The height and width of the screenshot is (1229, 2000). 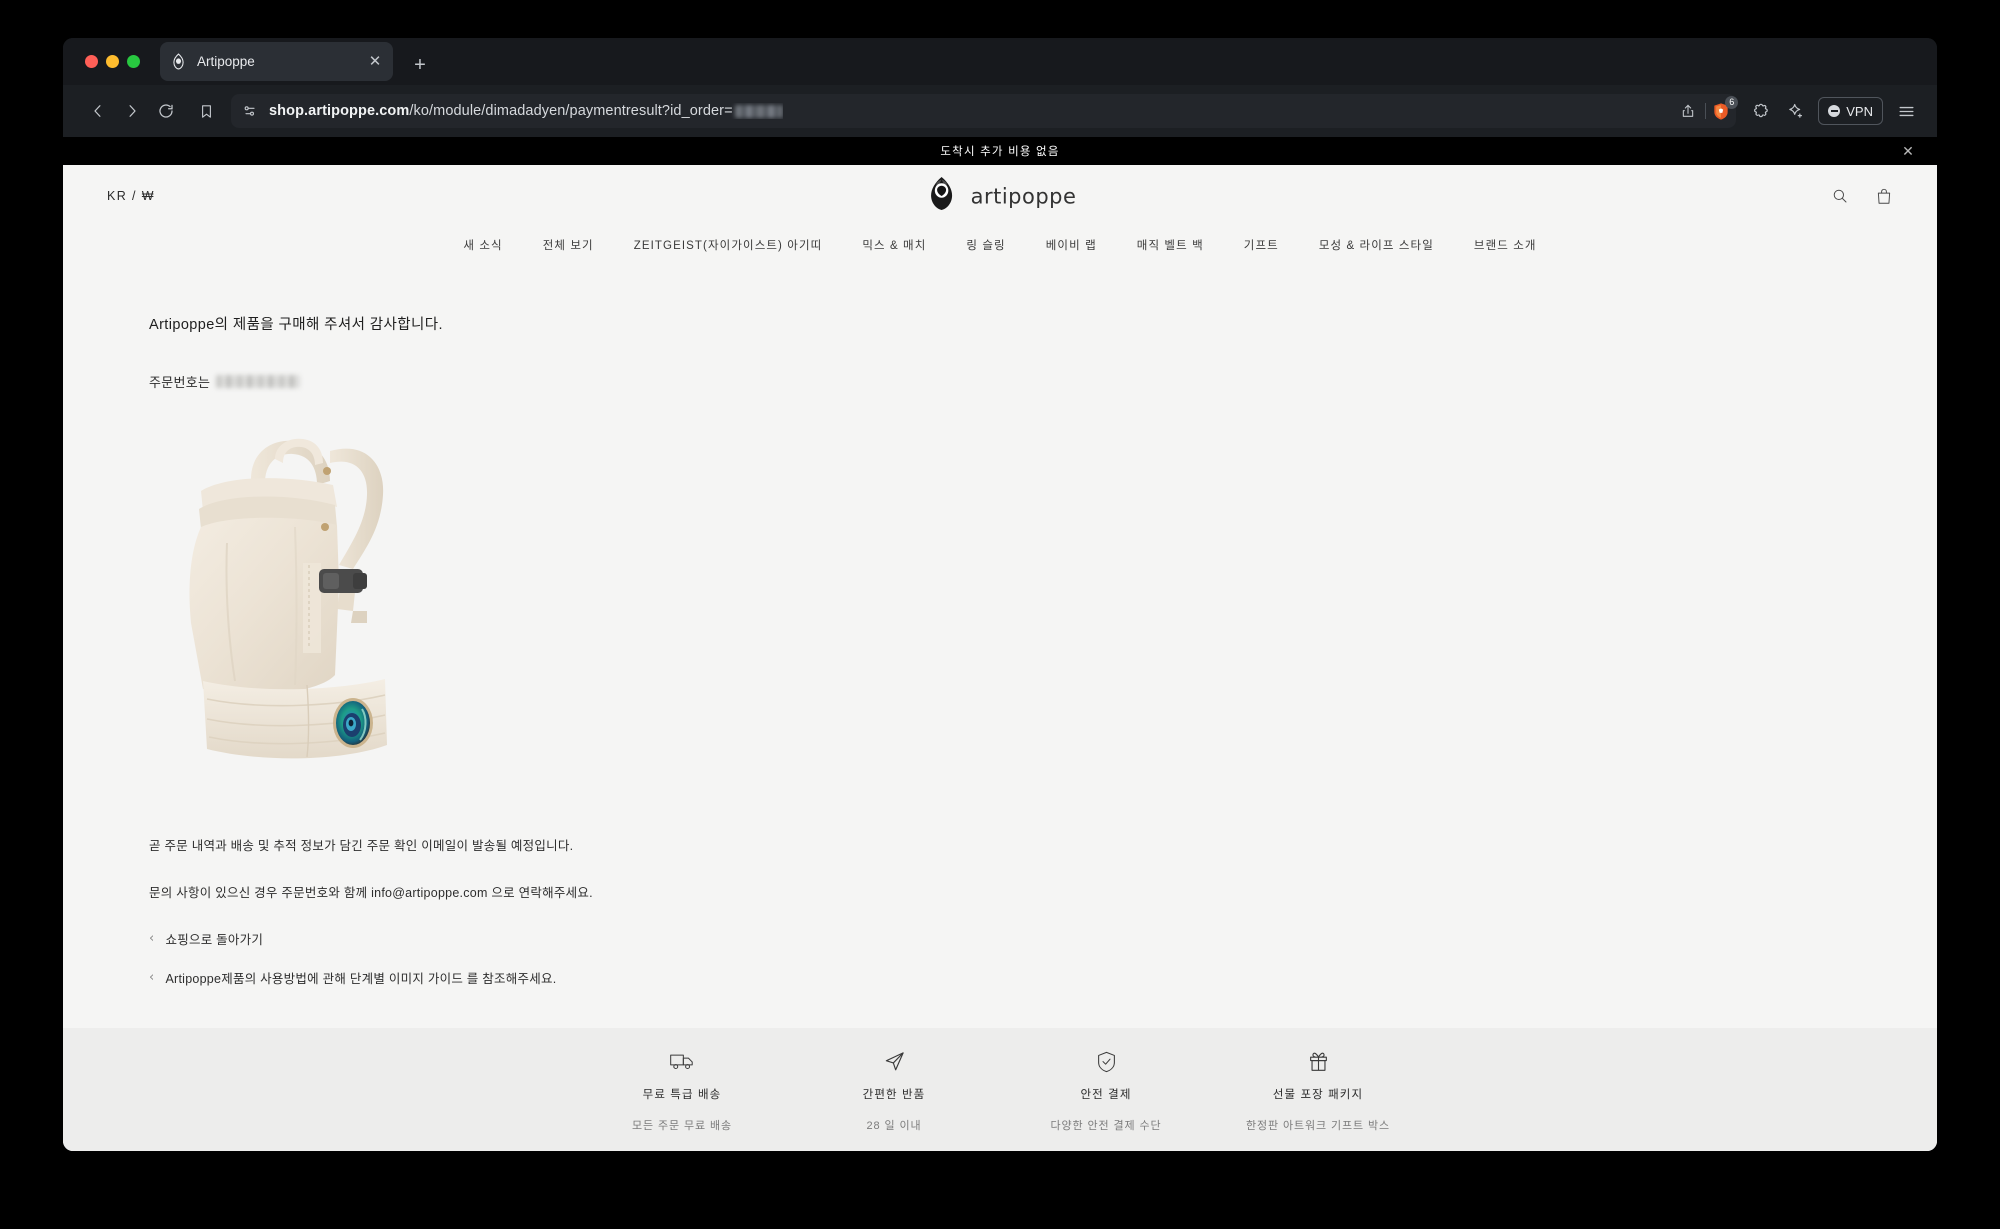 I want to click on usp-easy-returns: 간편한 반품 28 일 이내, so click(x=894, y=1090).